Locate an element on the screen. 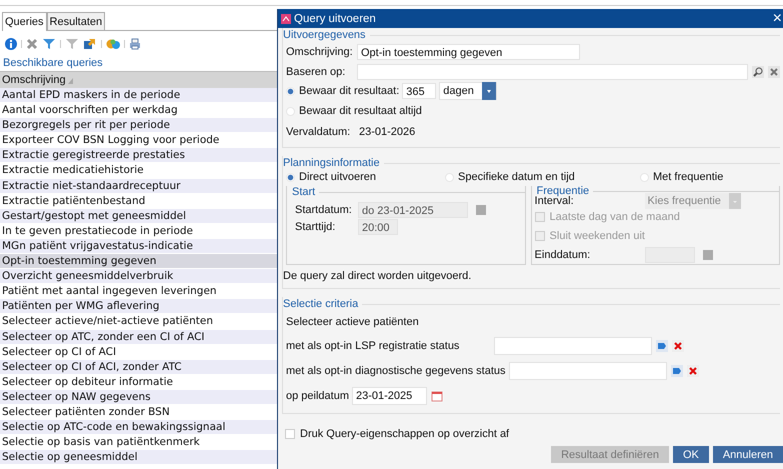 The image size is (783, 469). table-row: Patiënt met aantal ingegeven leveringen is located at coordinates (138, 292).